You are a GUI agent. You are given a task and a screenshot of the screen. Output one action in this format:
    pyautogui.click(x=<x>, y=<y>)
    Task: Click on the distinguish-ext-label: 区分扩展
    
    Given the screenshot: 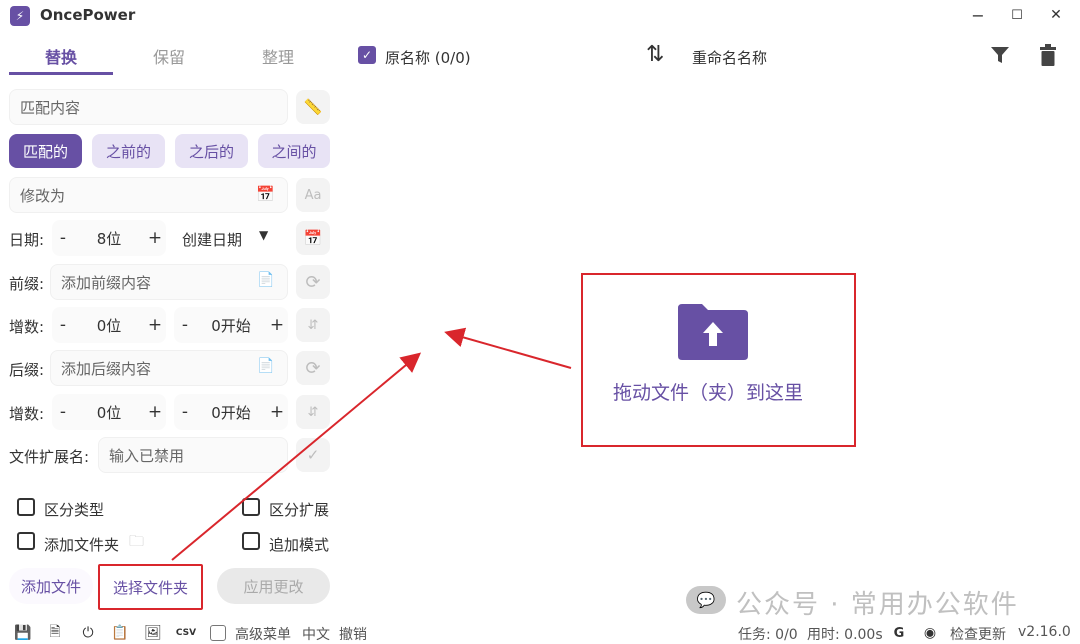 What is the action you would take?
    pyautogui.click(x=299, y=510)
    